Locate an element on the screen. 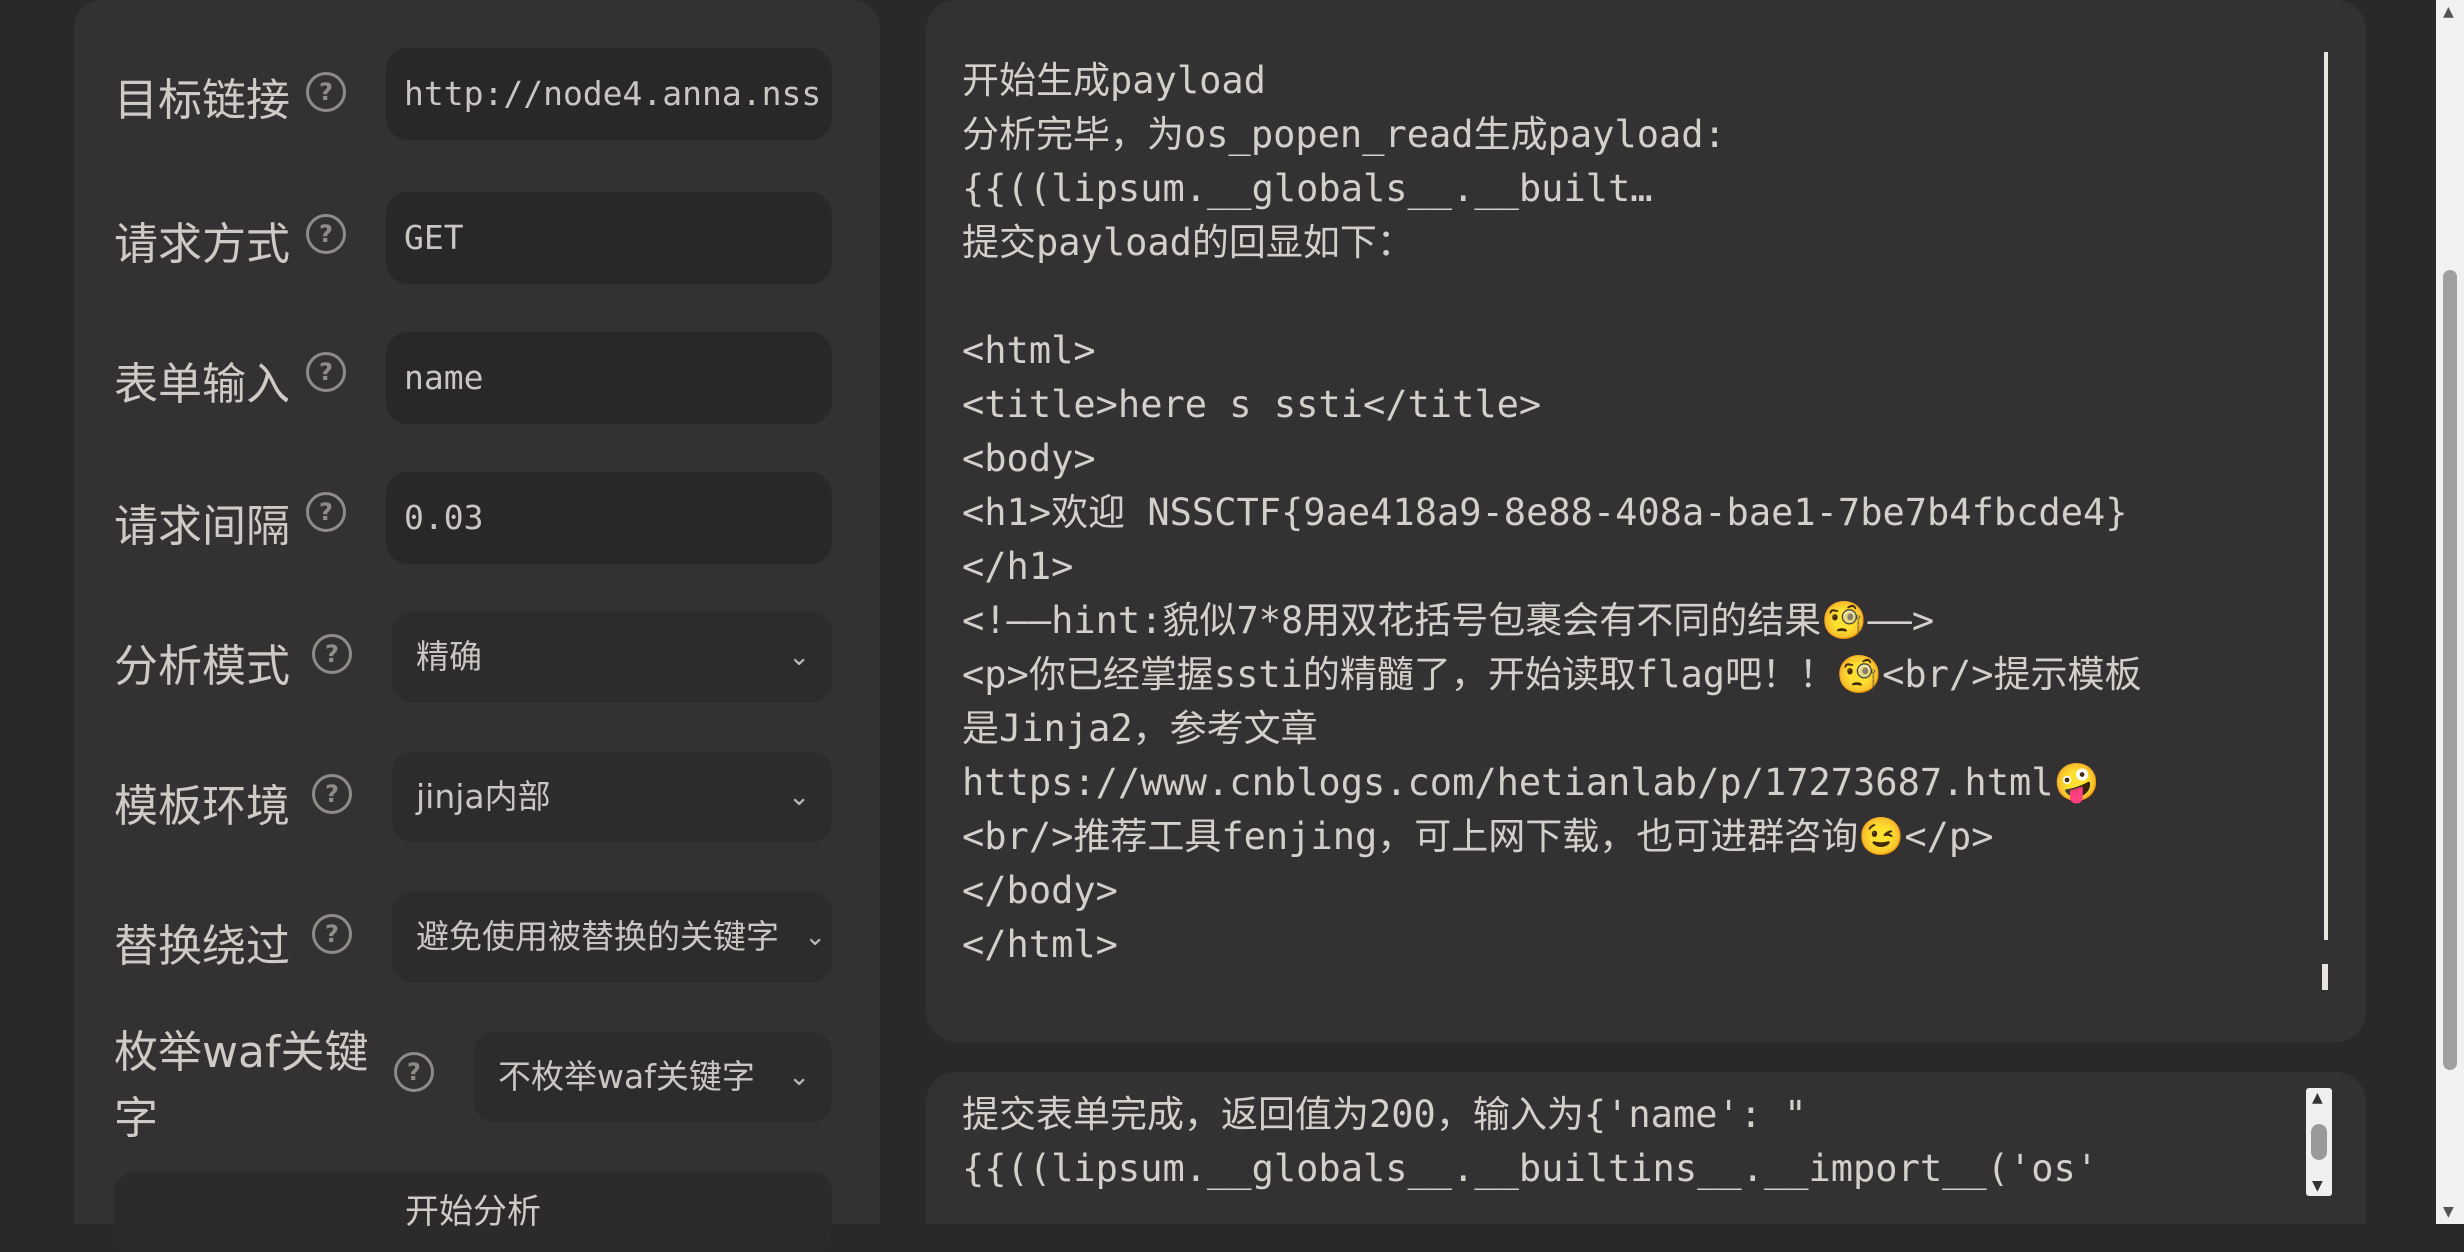  form-input-field: name is located at coordinates (609, 378).